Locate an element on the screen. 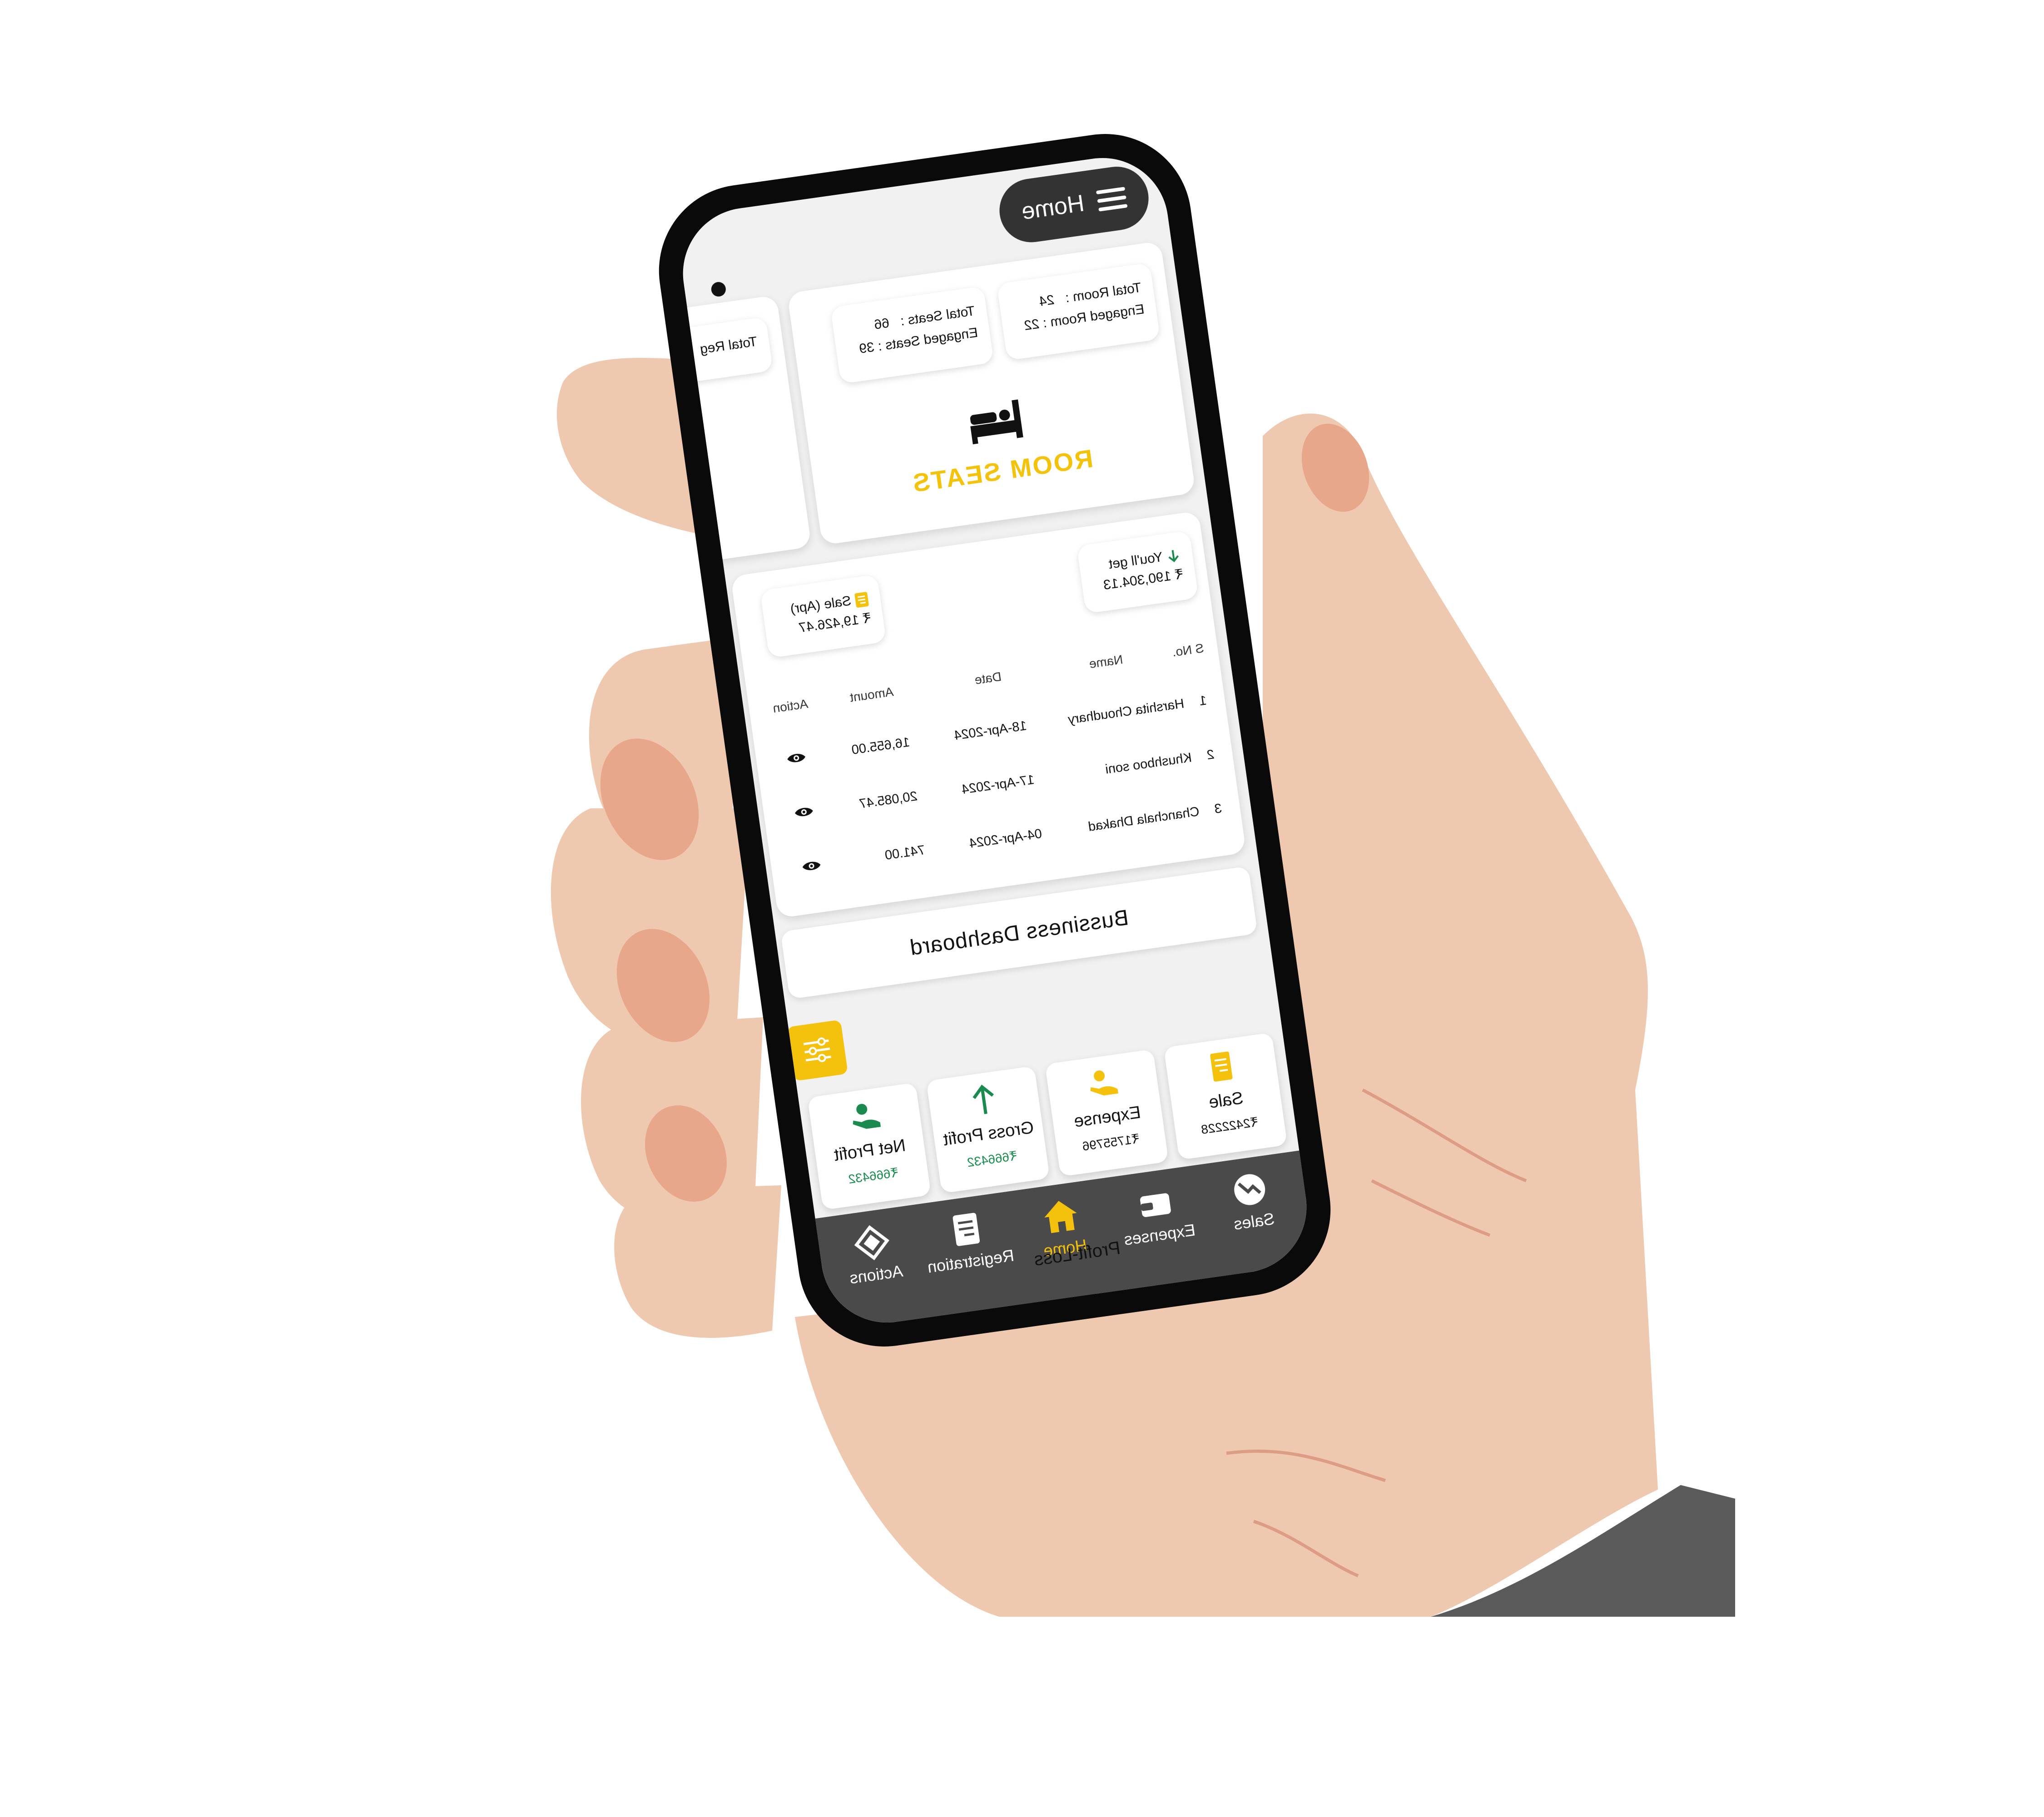 The image size is (2044, 1817). actions-icon is located at coordinates (872, 1243).